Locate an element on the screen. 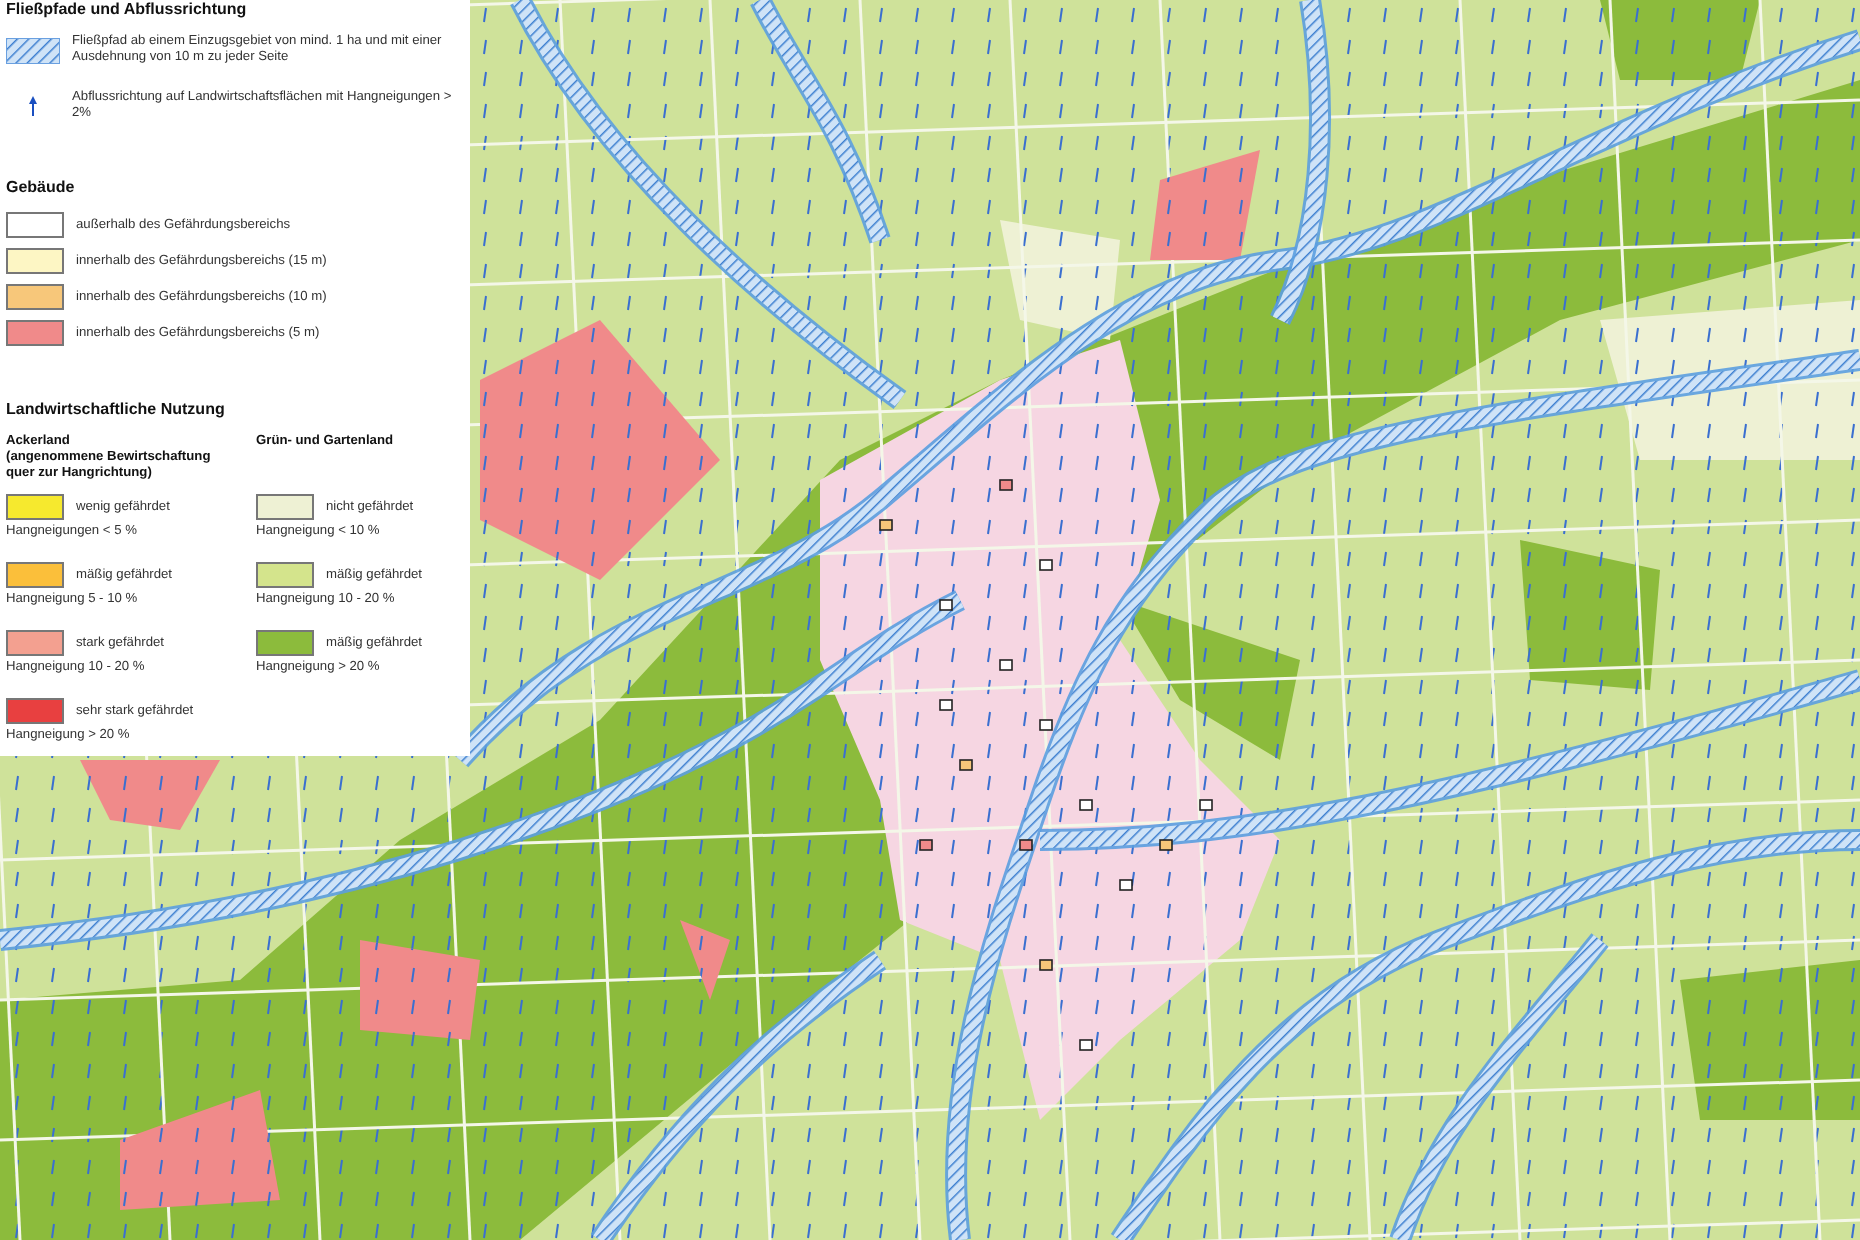  arrow-icon is located at coordinates (33, 106).